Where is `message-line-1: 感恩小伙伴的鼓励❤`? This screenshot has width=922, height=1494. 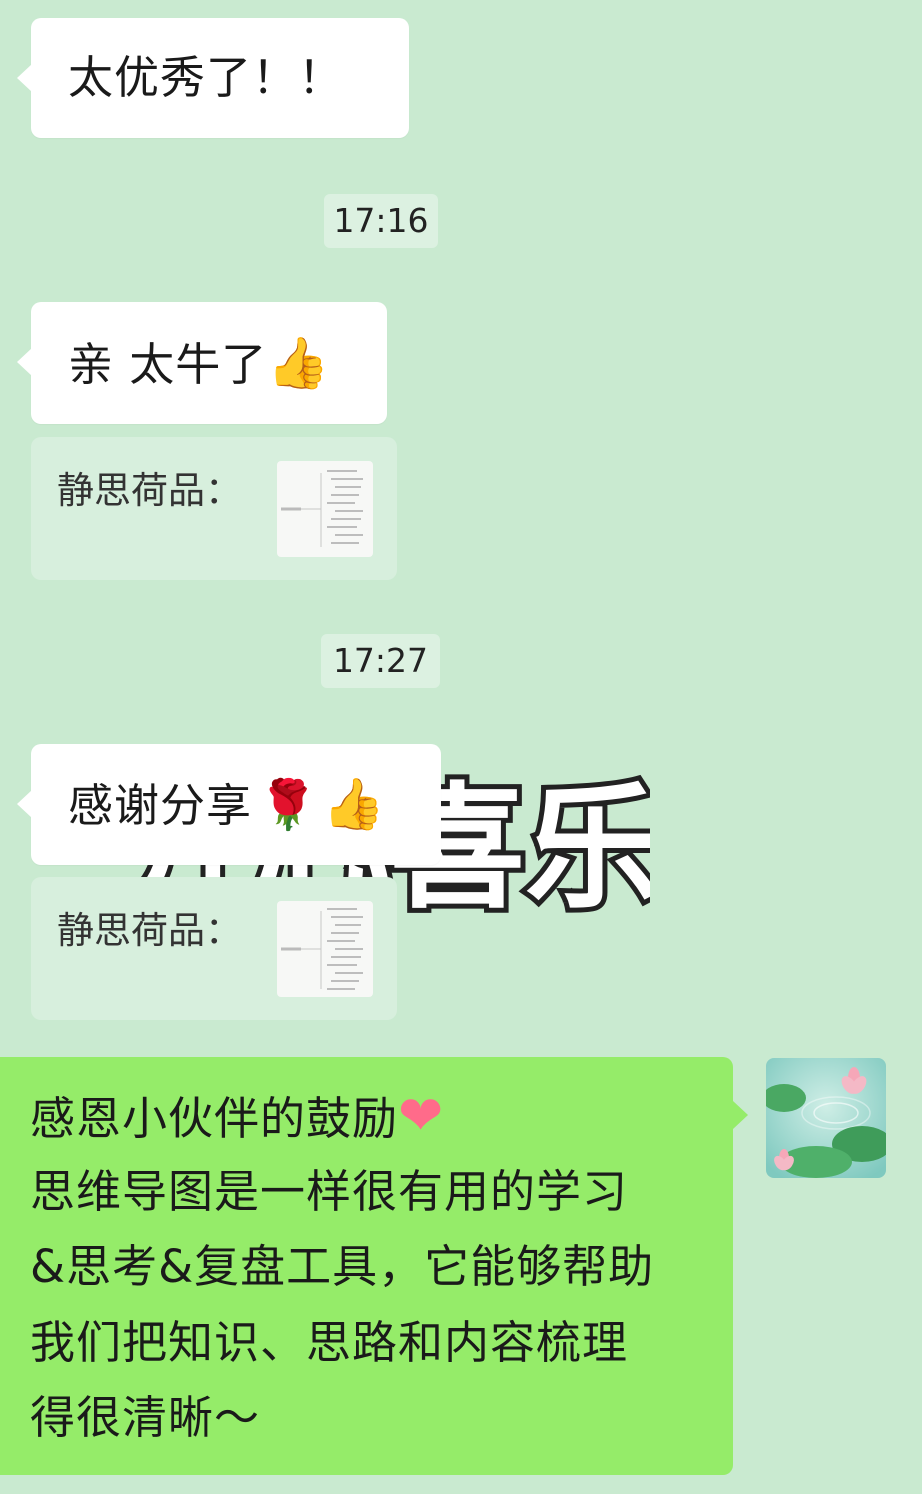
message-line-1: 感恩小伙伴的鼓励❤ is located at coordinates (237, 1117).